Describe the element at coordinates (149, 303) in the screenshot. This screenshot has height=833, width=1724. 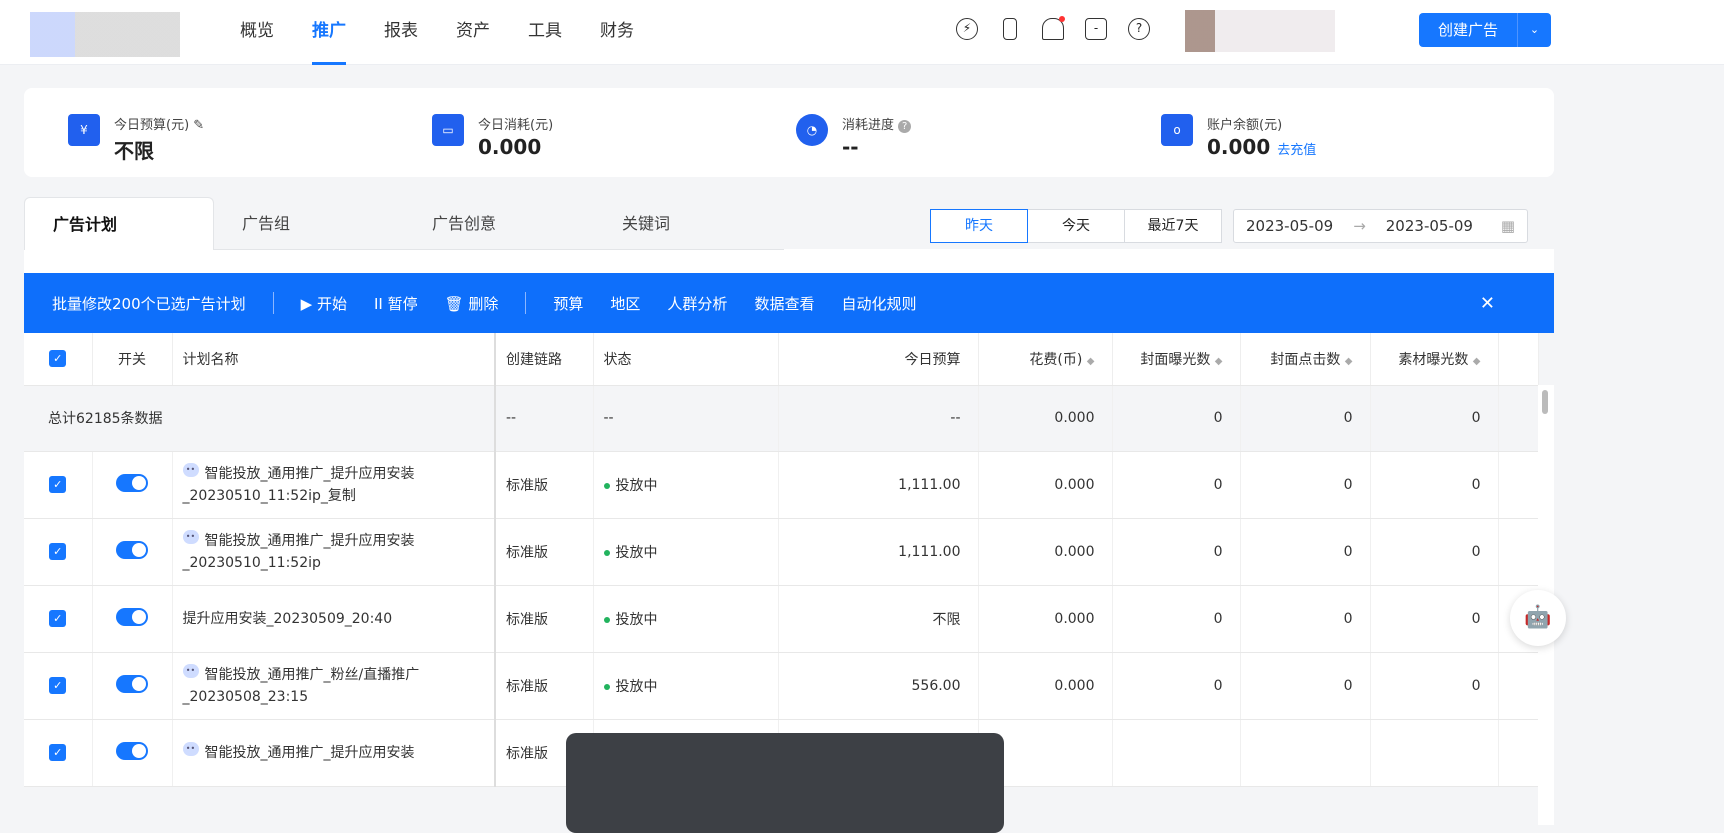
I see `batch-title: 批量修改200个已选广告计划` at that location.